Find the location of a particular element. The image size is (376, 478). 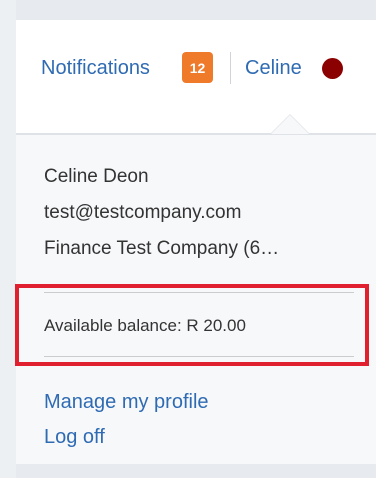

available-balance: Available balance: R 20.00 is located at coordinates (145, 325).